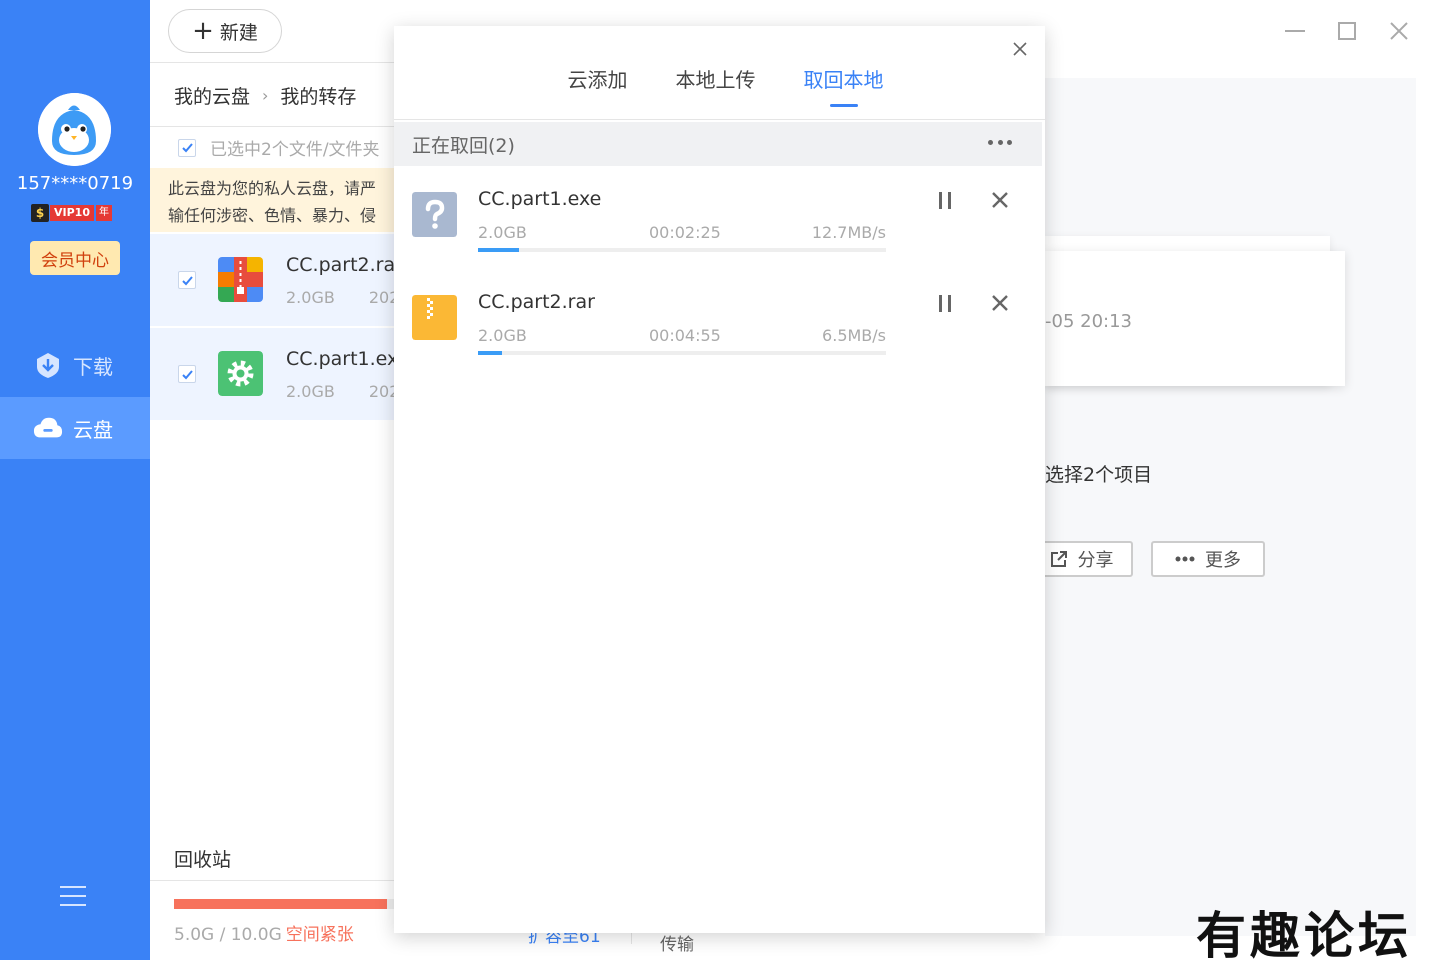  I want to click on close-icon, so click(1020, 49).